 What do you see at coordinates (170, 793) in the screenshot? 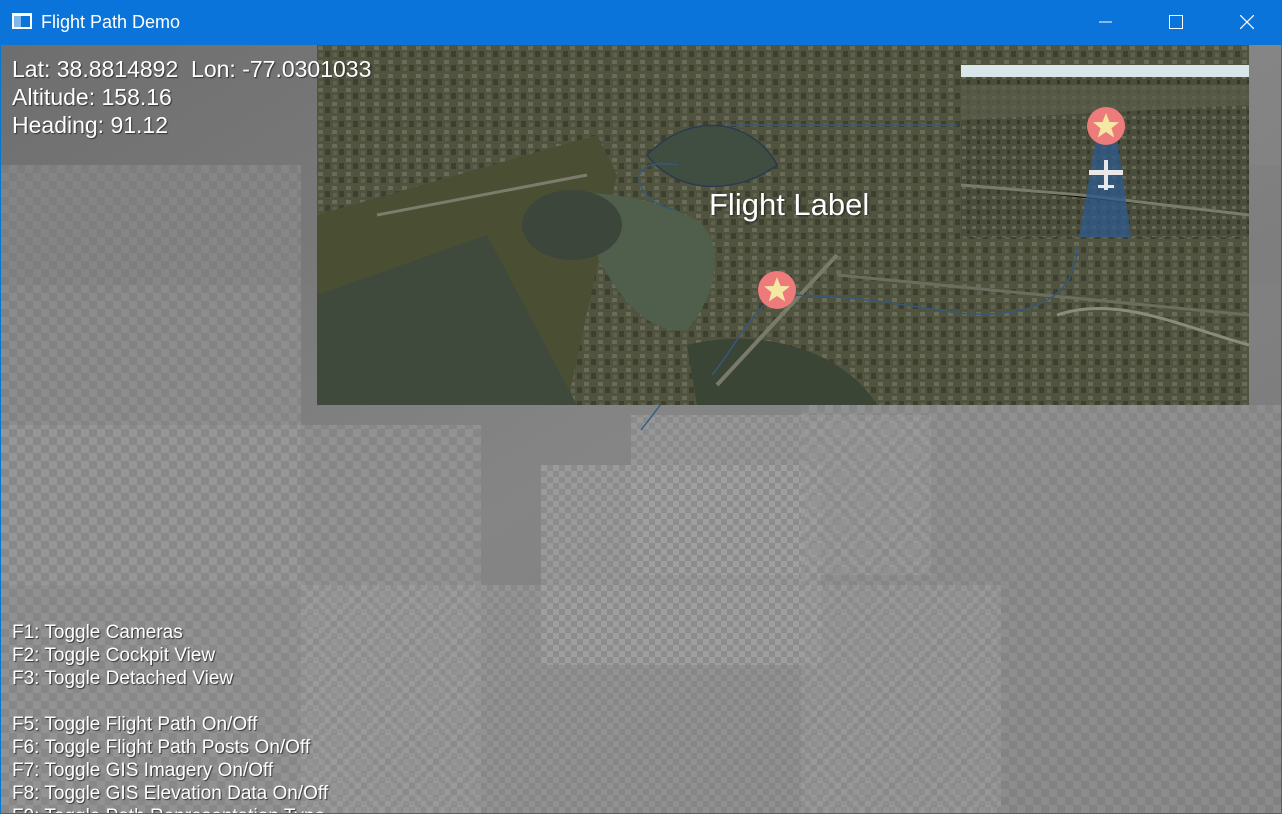
I see `shortcut-f8: F8: Toggle GIS Elevation Data On/Off` at bounding box center [170, 793].